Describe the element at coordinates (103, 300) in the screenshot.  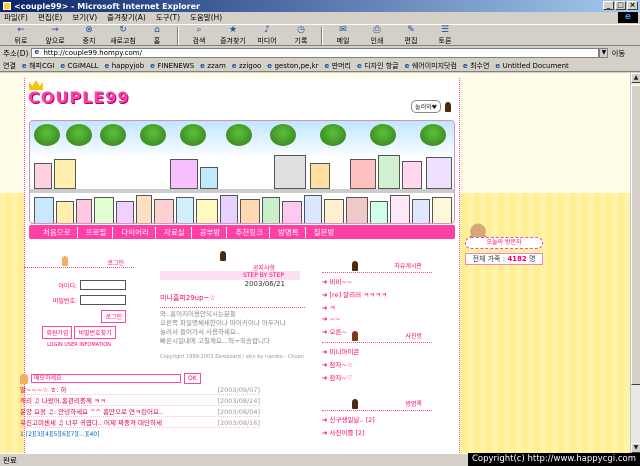
I see `password-input` at that location.